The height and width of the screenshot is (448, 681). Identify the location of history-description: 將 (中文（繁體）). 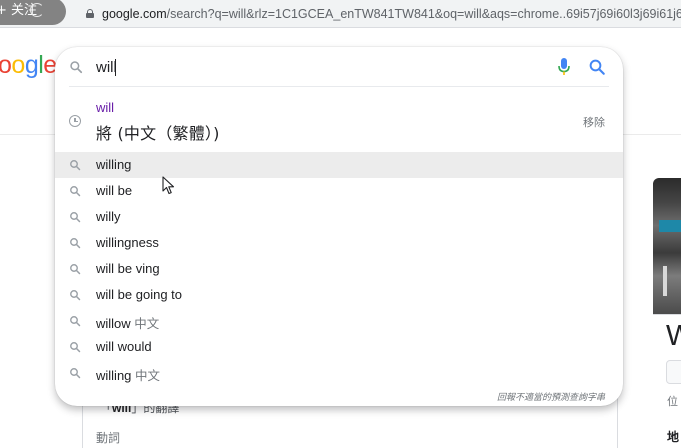
(158, 133).